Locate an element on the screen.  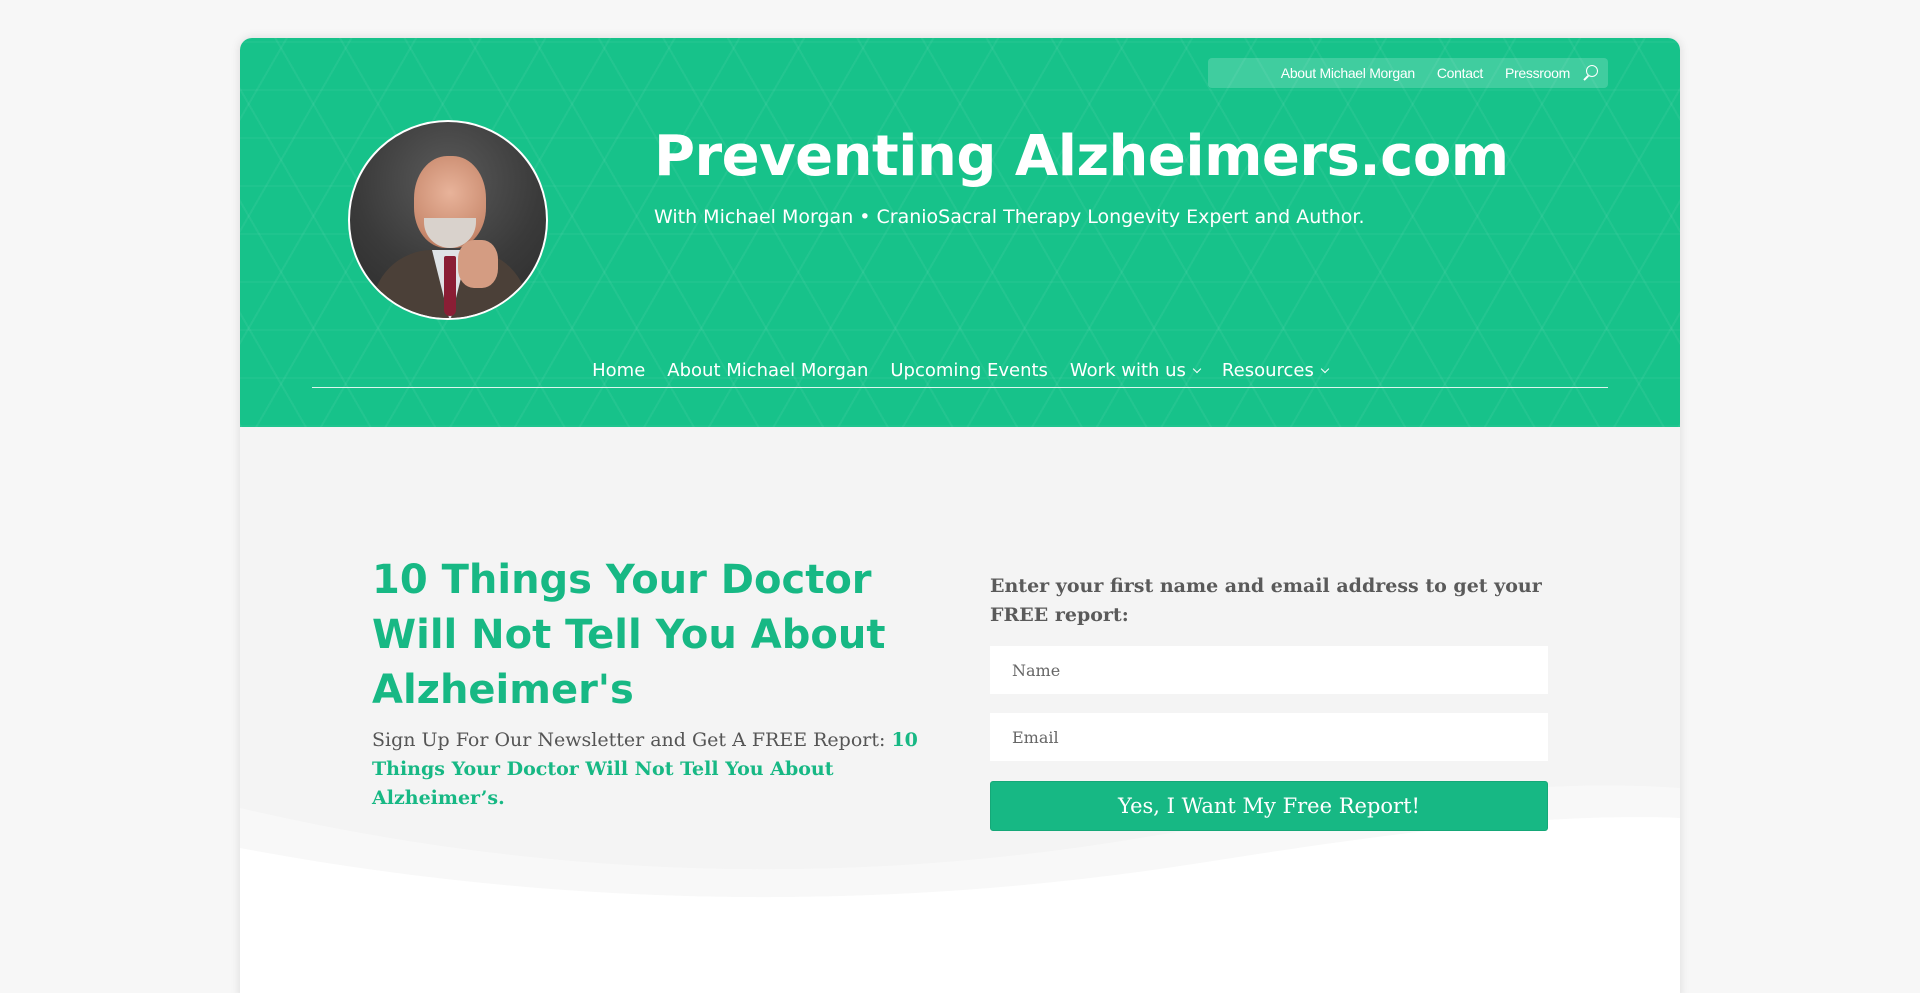
submit-report-button: Yes, I Want My Free Report! is located at coordinates (1269, 806).